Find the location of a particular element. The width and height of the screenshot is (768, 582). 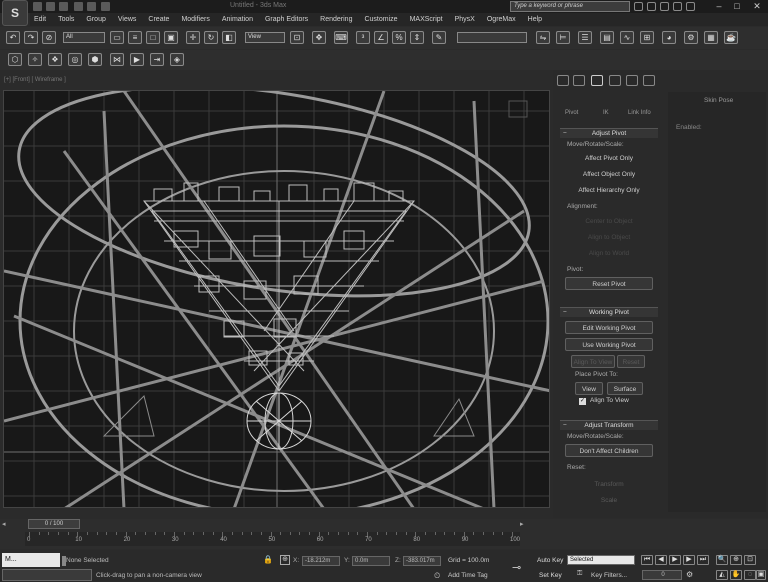

rendered-frame-window-icon: ▦ is located at coordinates (711, 37).